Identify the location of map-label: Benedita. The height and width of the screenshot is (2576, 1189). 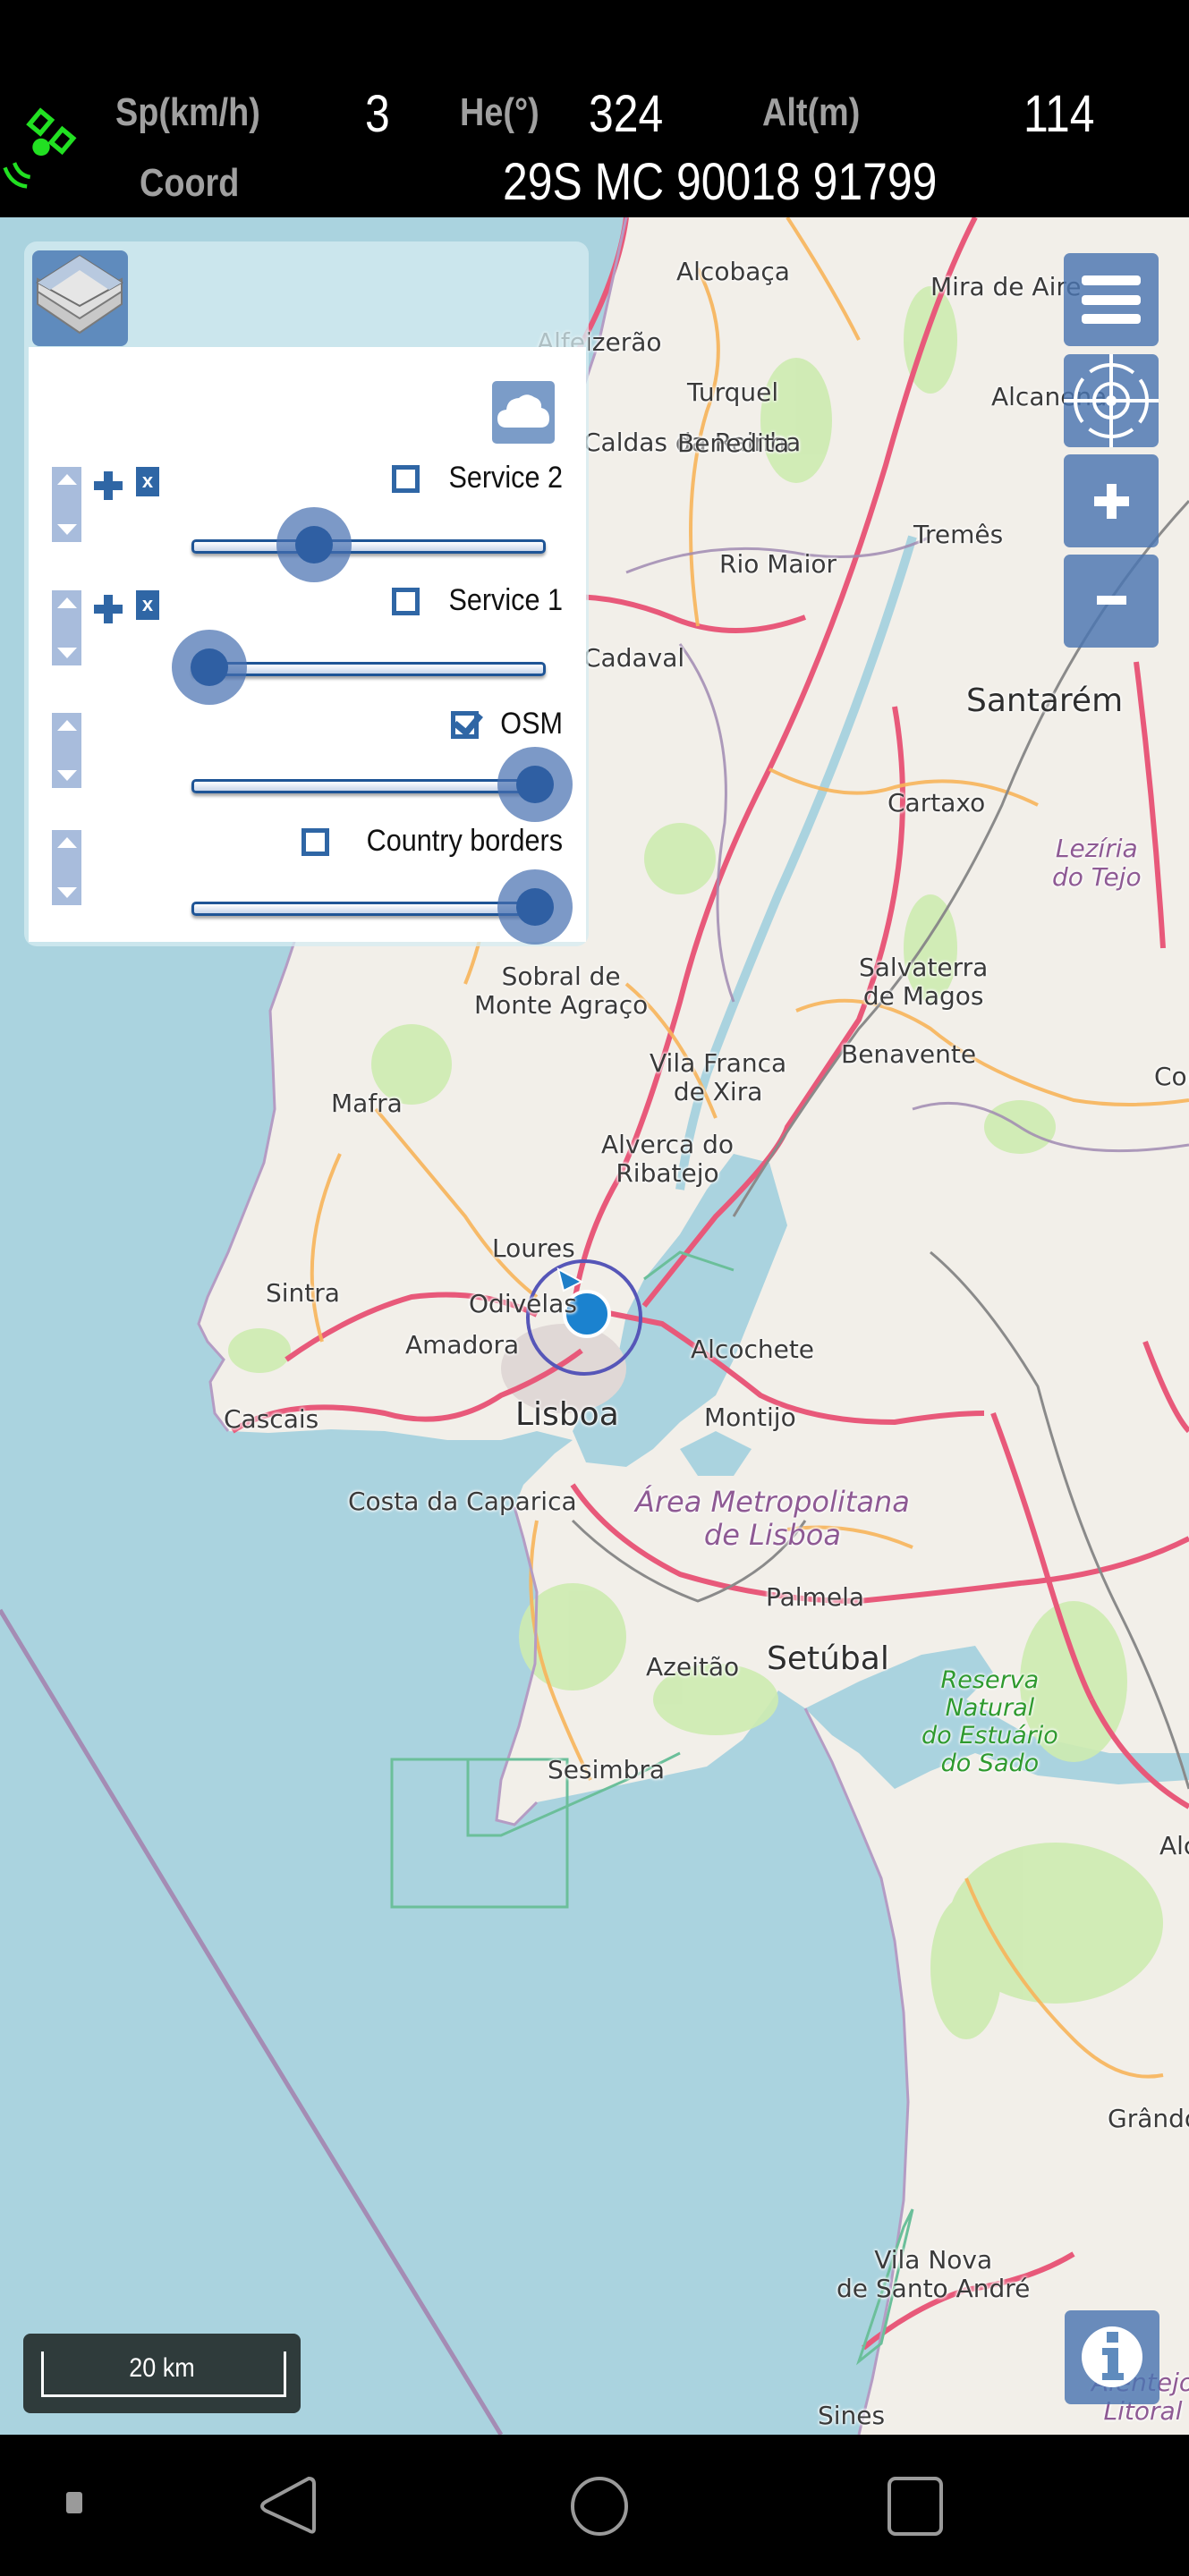
(733, 443).